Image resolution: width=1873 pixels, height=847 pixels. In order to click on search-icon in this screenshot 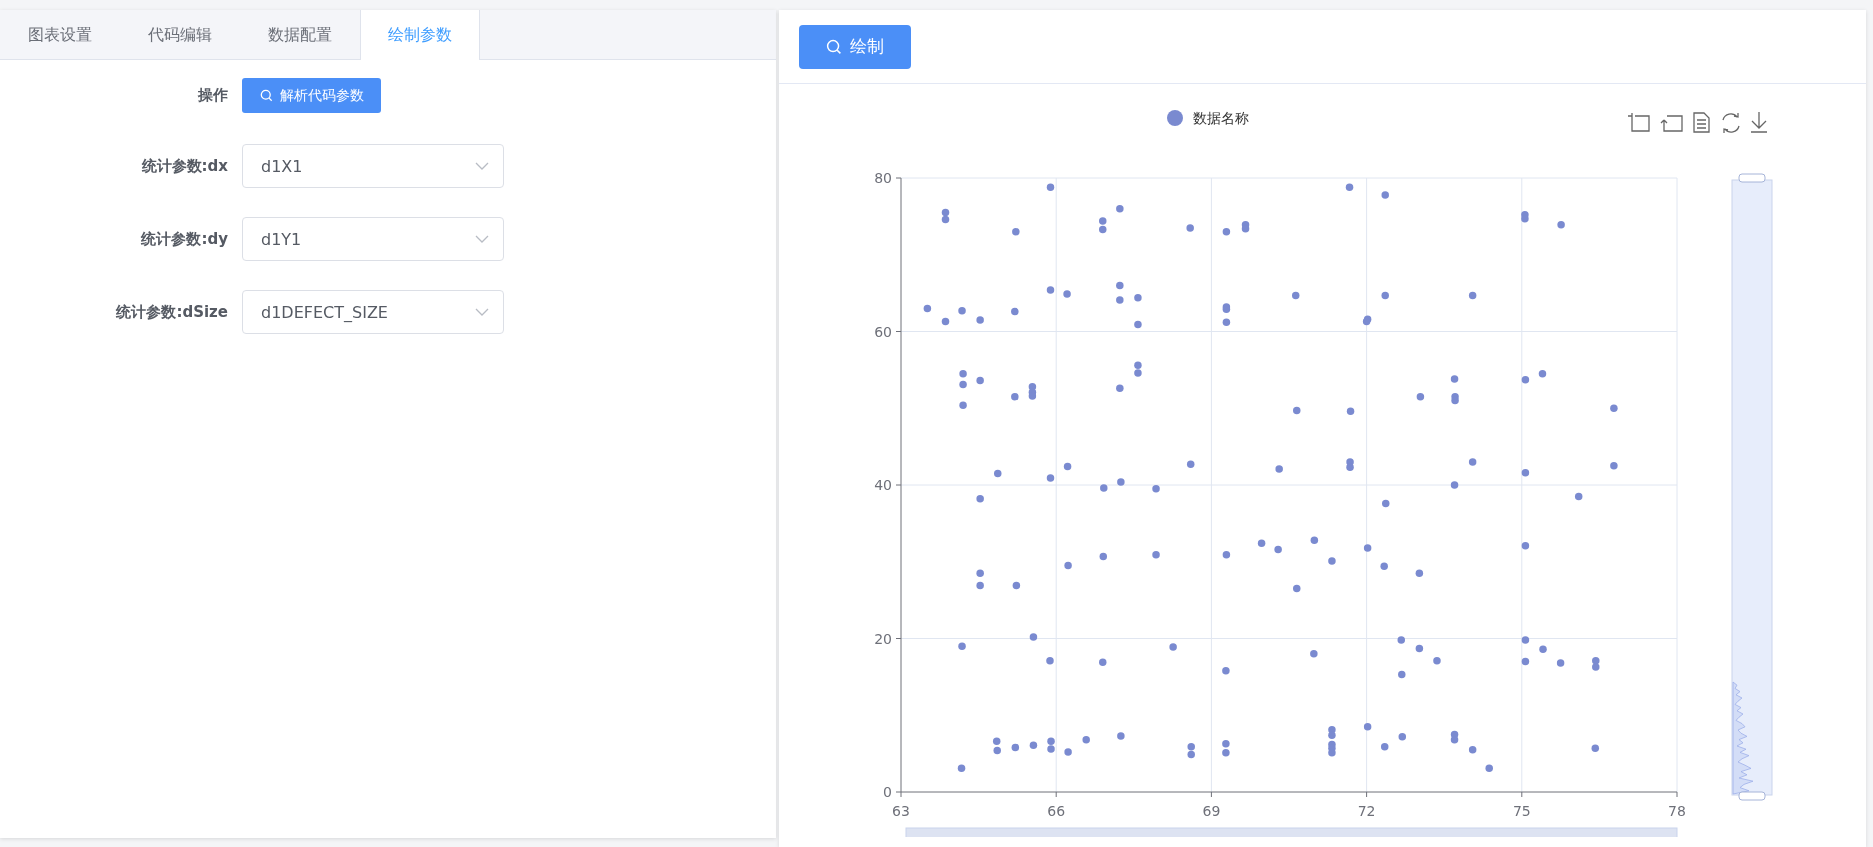, I will do `click(834, 46)`.